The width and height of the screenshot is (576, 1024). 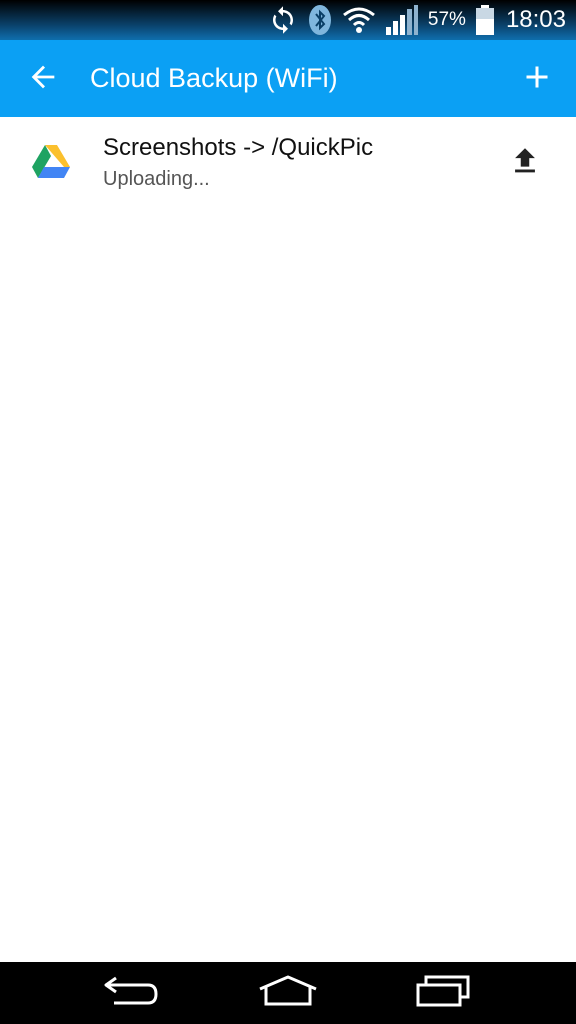 I want to click on nav-back-button, so click(x=132, y=993).